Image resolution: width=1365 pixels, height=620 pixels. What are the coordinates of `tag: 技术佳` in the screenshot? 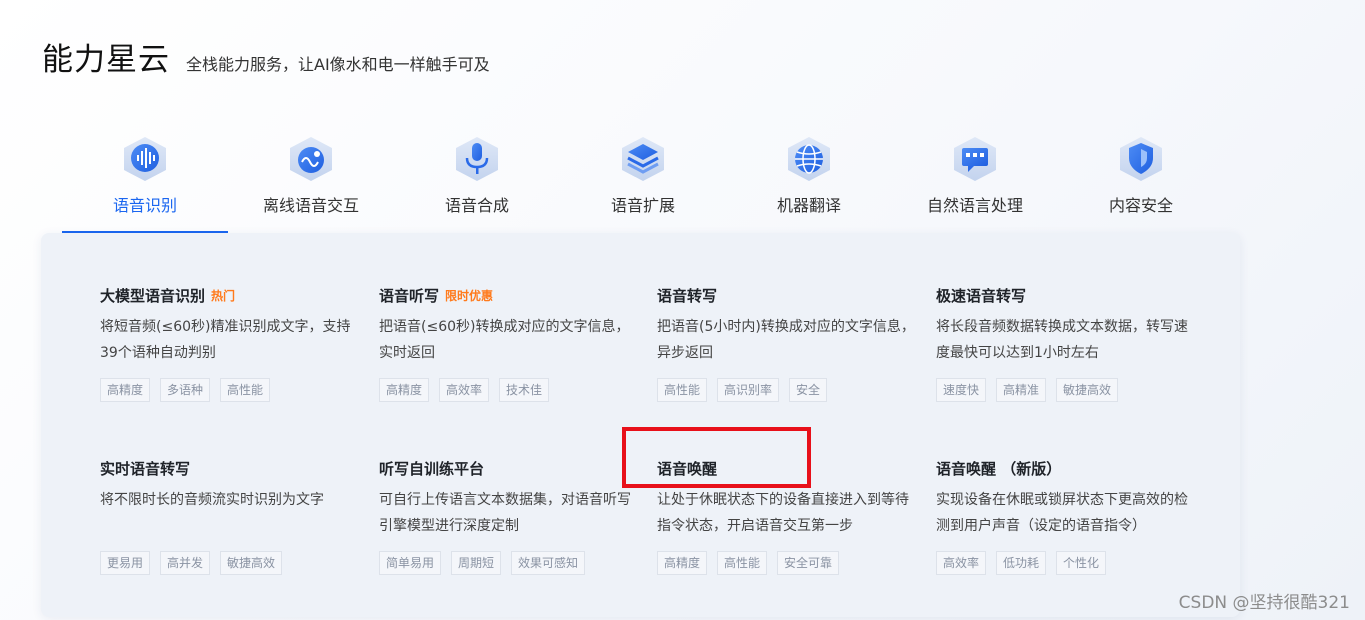 It's located at (524, 390).